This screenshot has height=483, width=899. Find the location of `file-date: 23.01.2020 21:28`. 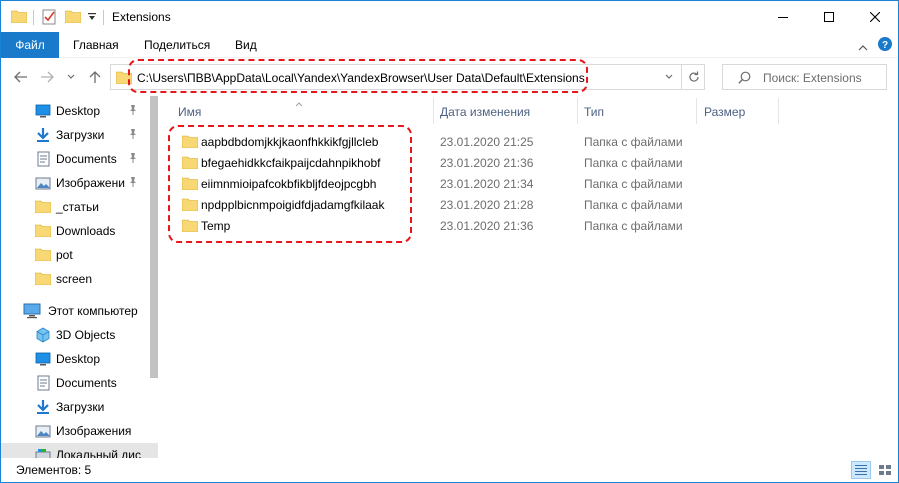

file-date: 23.01.2020 21:28 is located at coordinates (487, 205).